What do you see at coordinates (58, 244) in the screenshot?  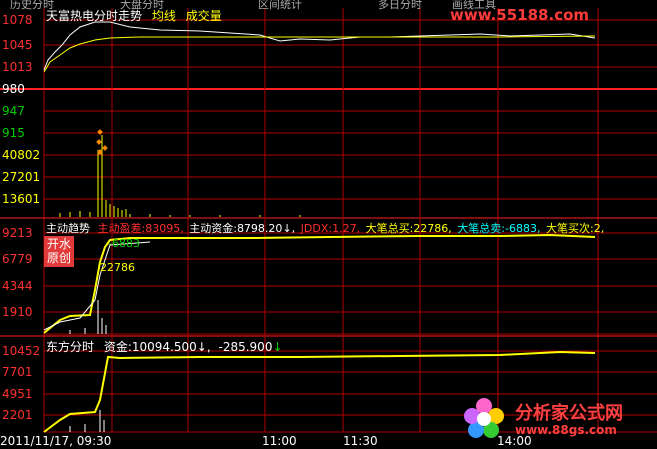 I see `badge-line-1: 开水` at bounding box center [58, 244].